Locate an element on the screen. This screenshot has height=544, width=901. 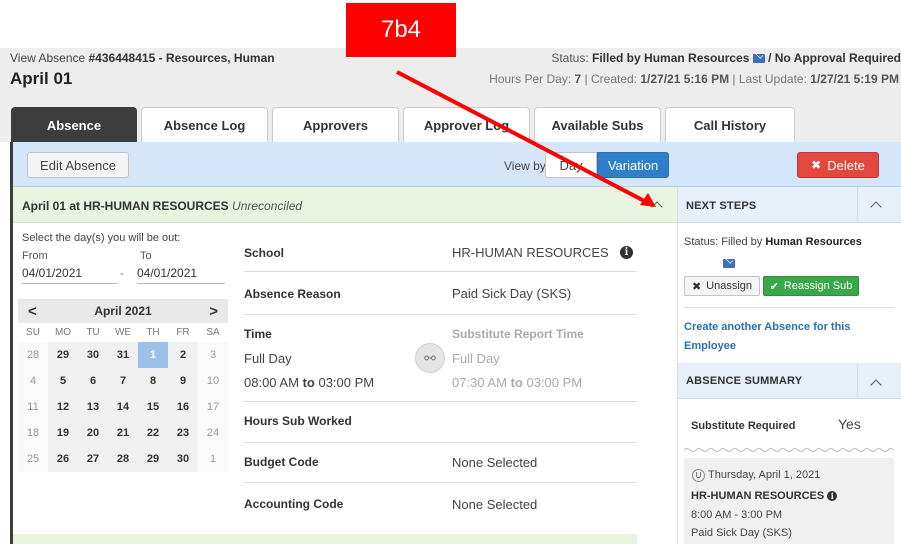
view-day-button: Day is located at coordinates (571, 165).